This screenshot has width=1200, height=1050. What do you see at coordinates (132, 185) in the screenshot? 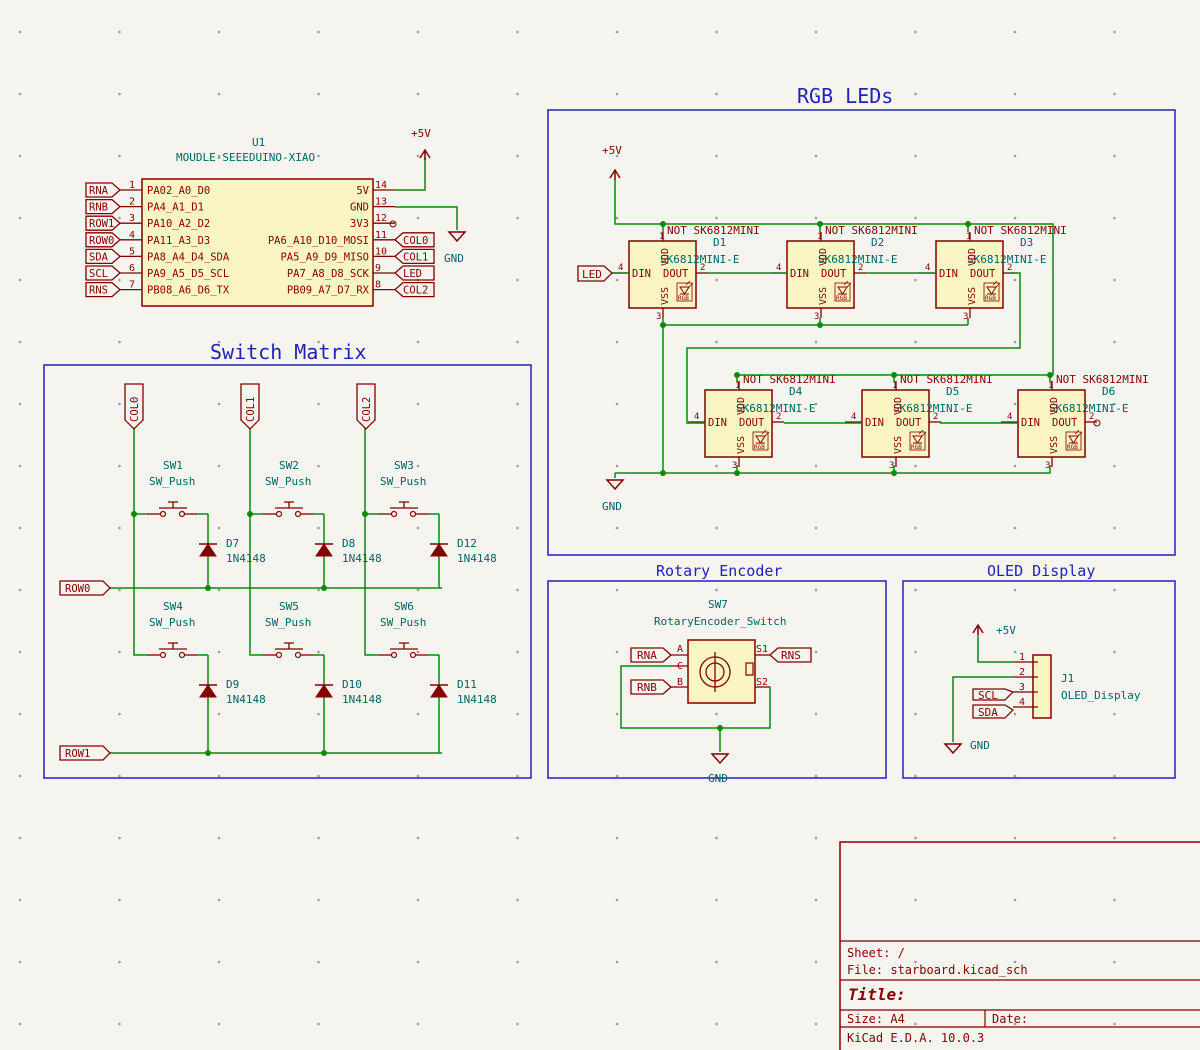
I see `u1-pin-num: 1` at bounding box center [132, 185].